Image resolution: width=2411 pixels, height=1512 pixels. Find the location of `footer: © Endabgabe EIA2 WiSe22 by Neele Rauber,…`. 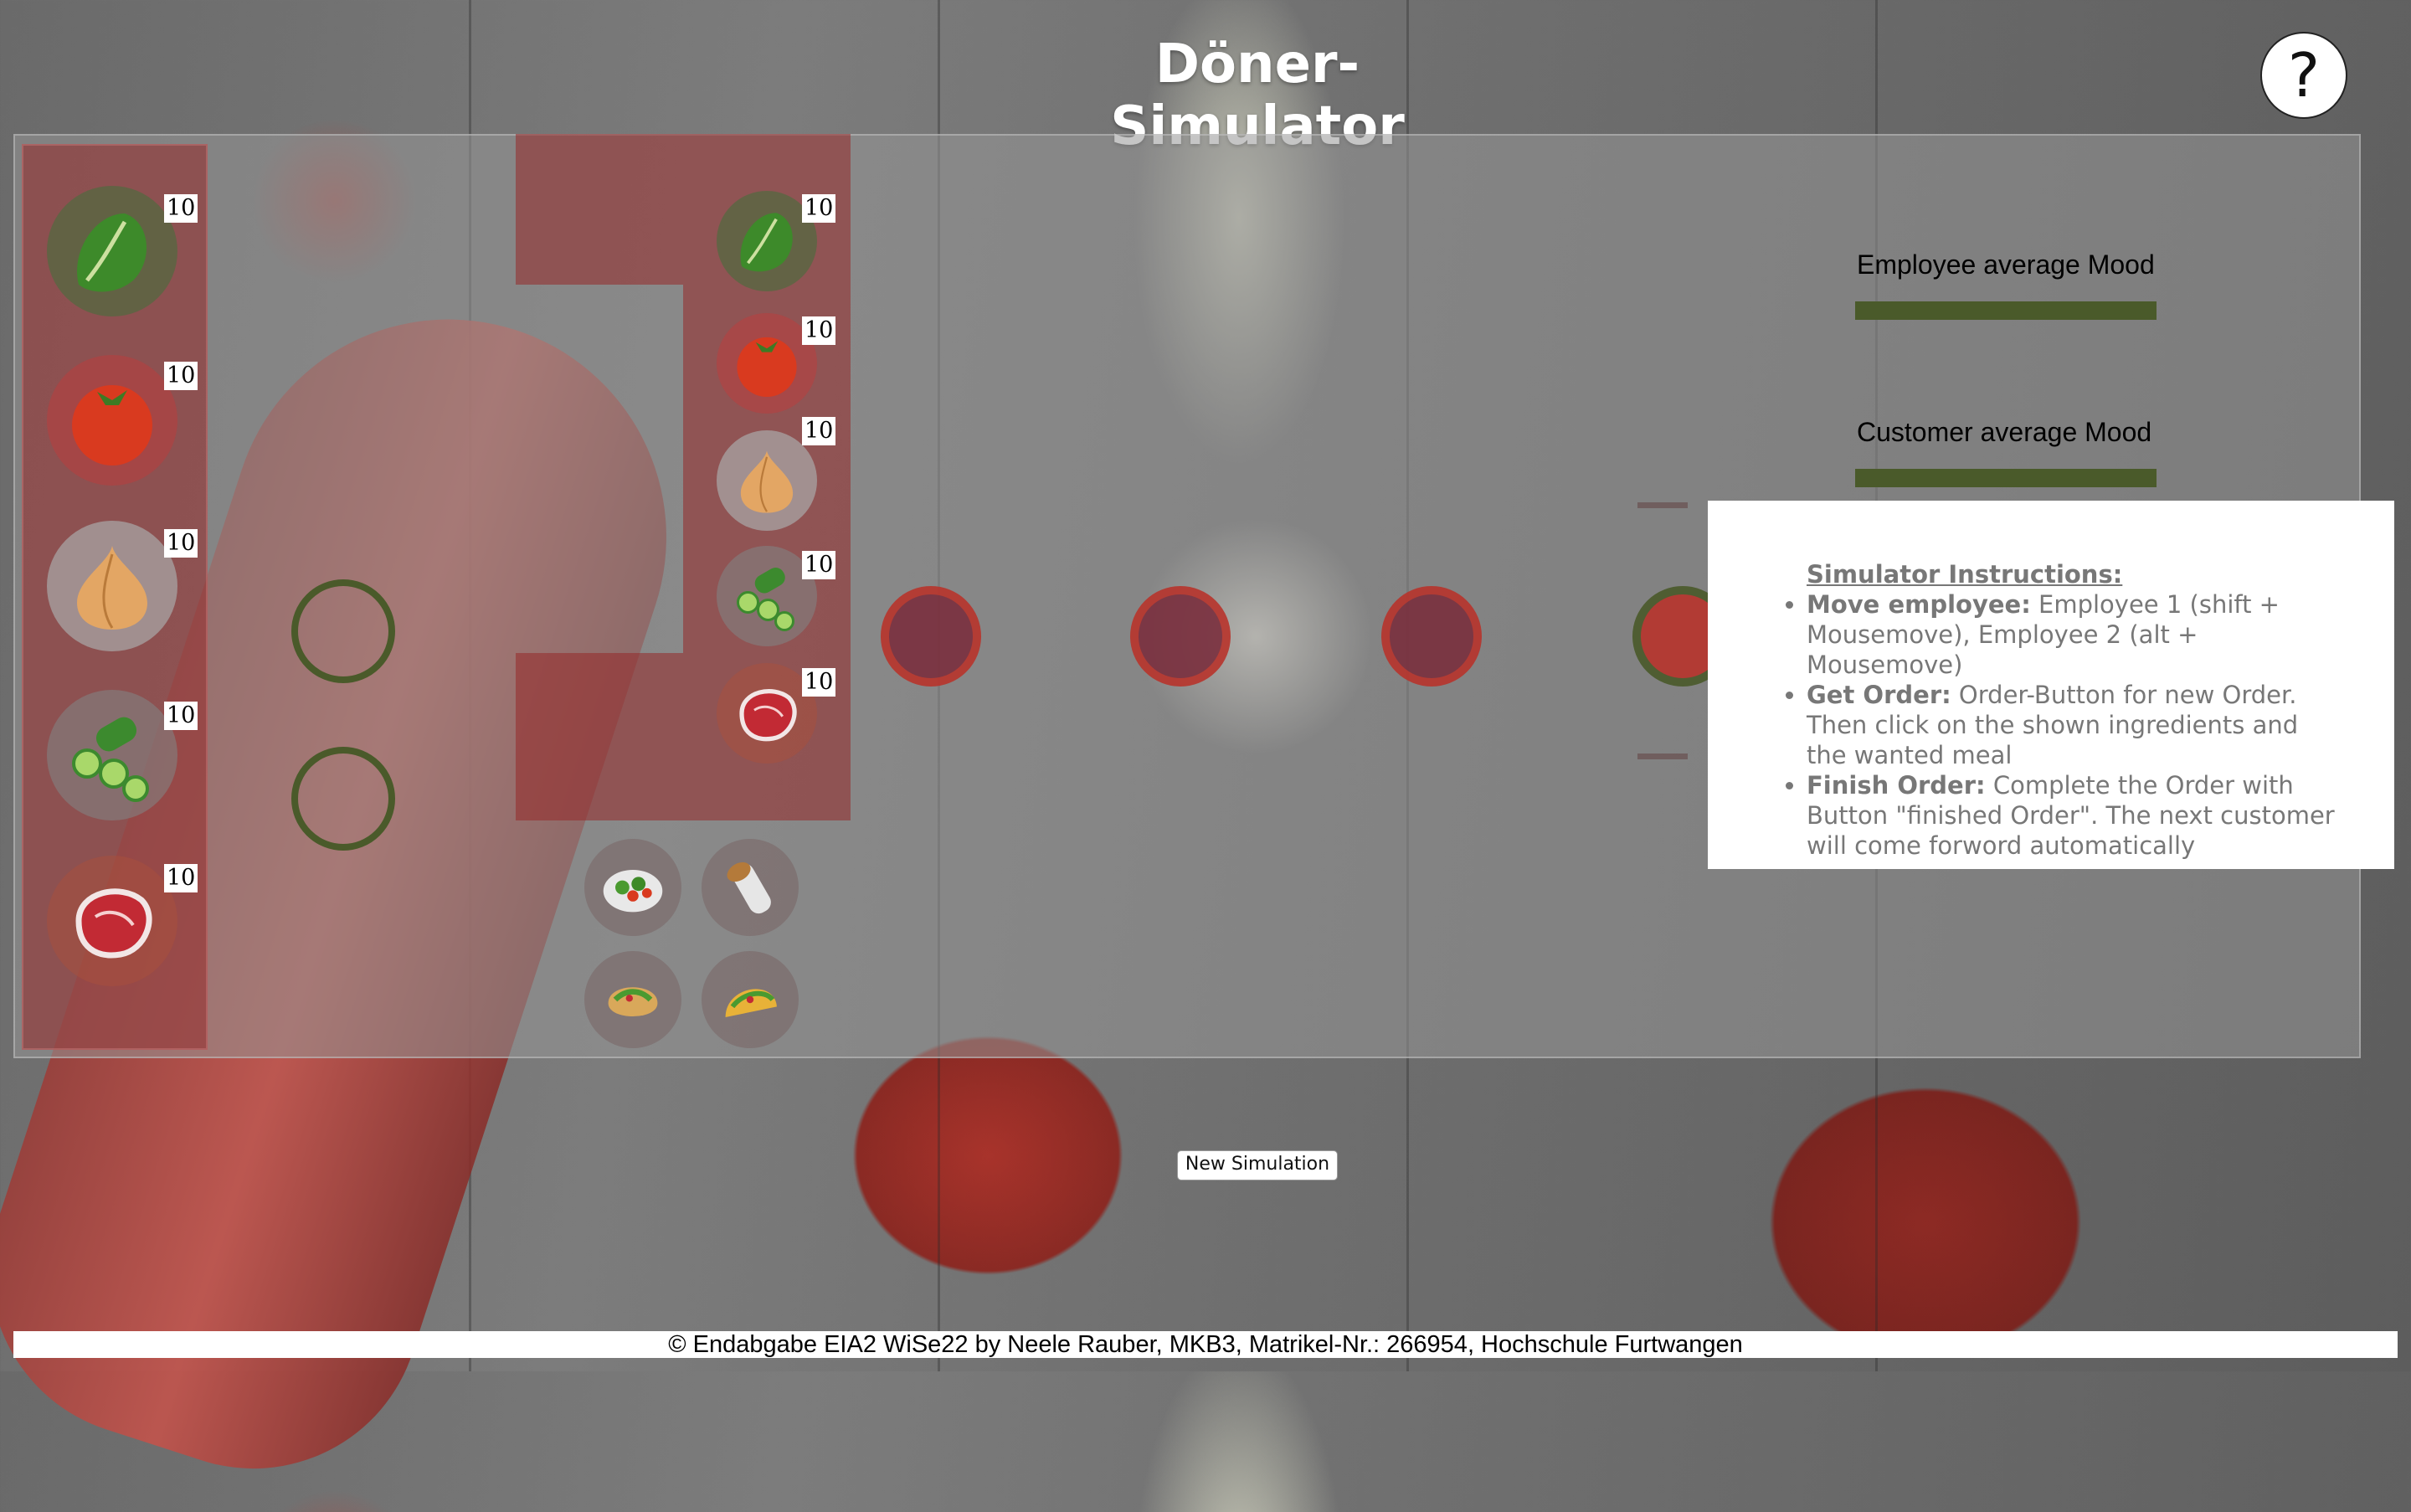

footer: © Endabgabe EIA2 WiSe22 by Neele Rauber,… is located at coordinates (1205, 1344).